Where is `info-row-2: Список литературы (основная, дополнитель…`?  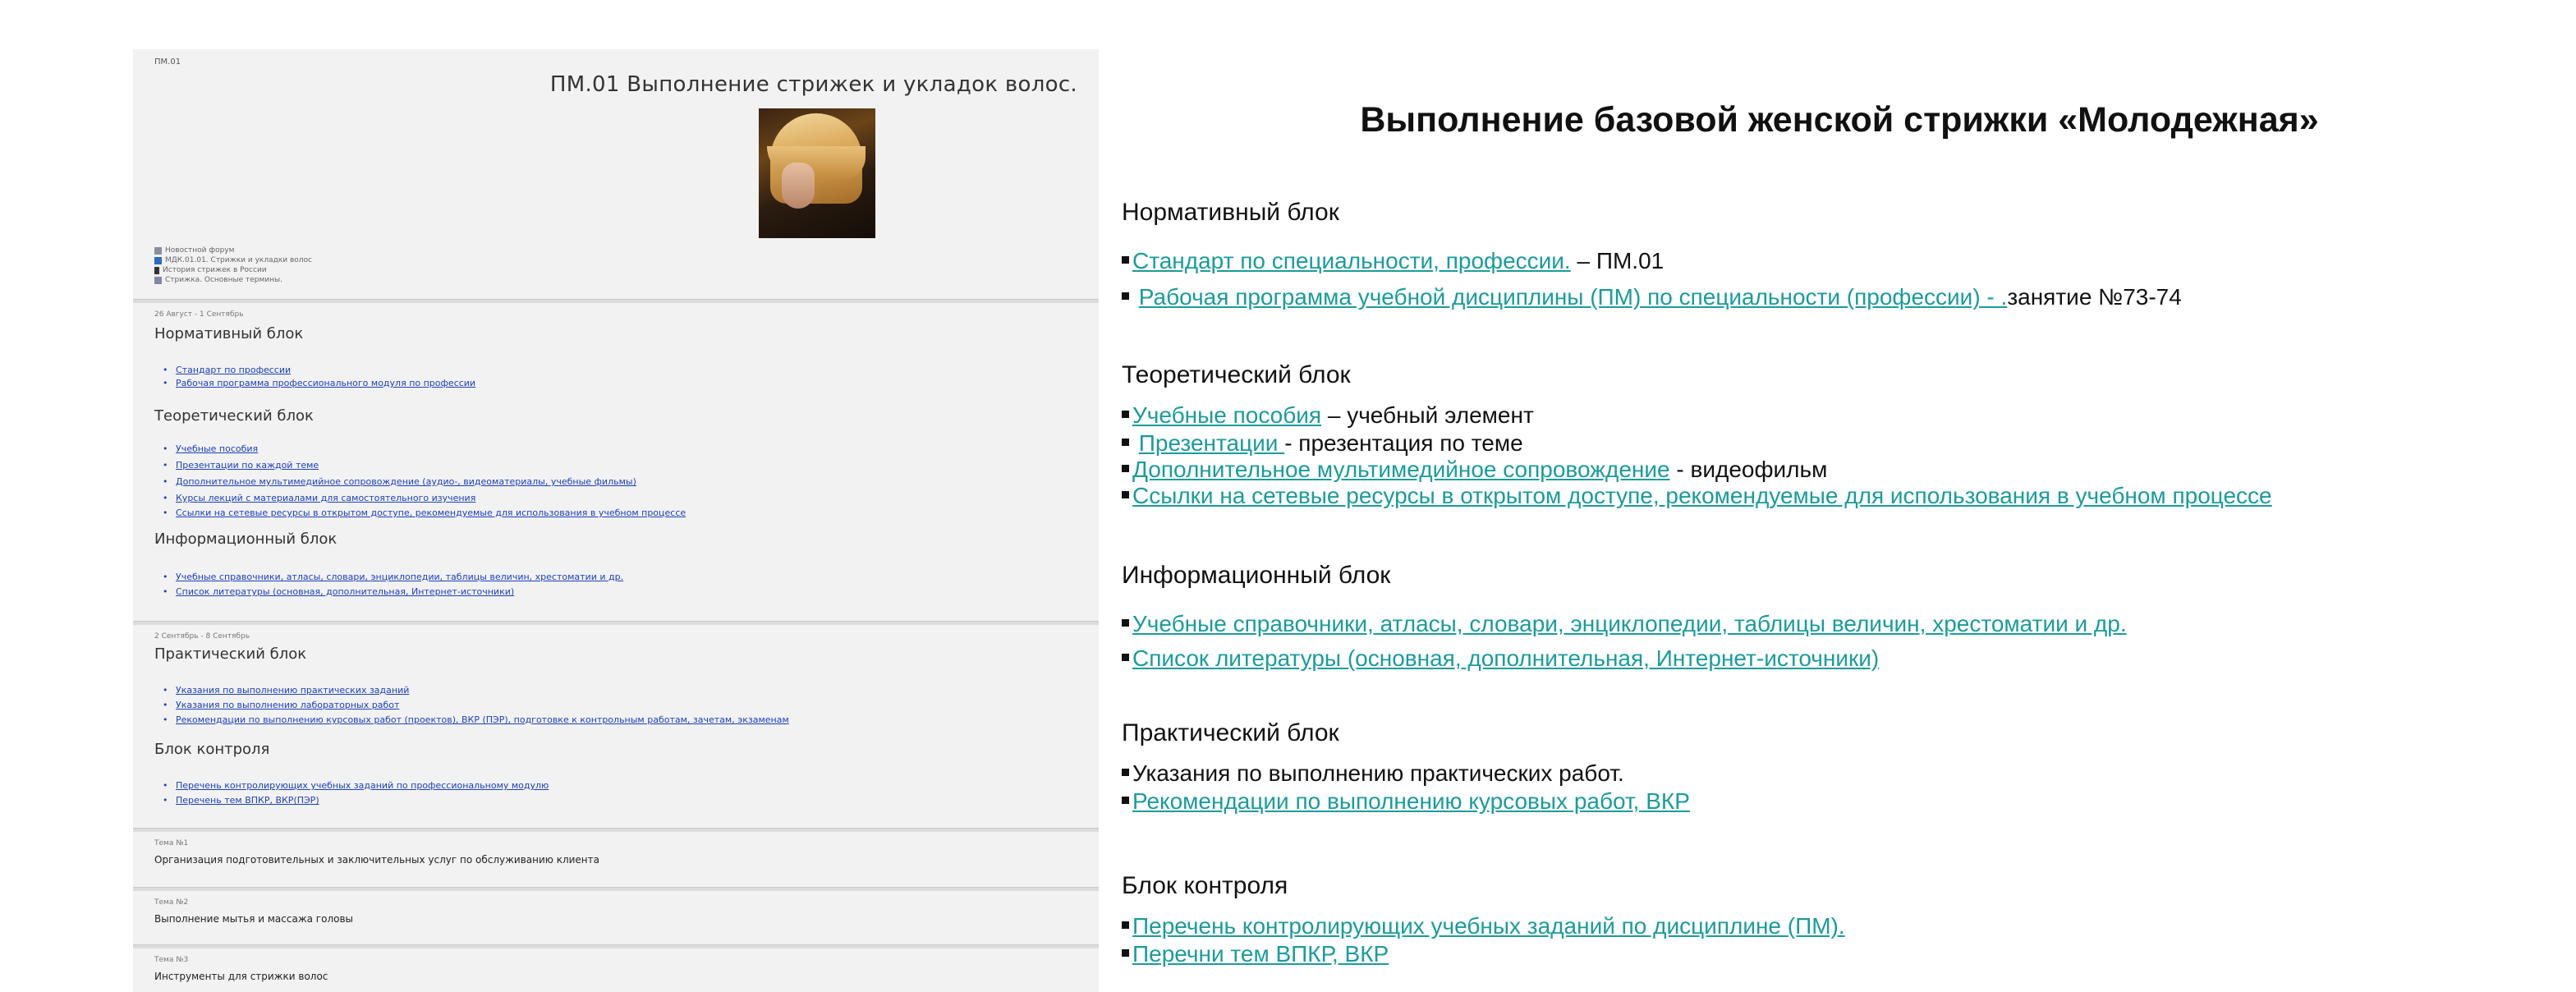
info-row-2: Список литературы (основная, дополнитель… is located at coordinates (1500, 658).